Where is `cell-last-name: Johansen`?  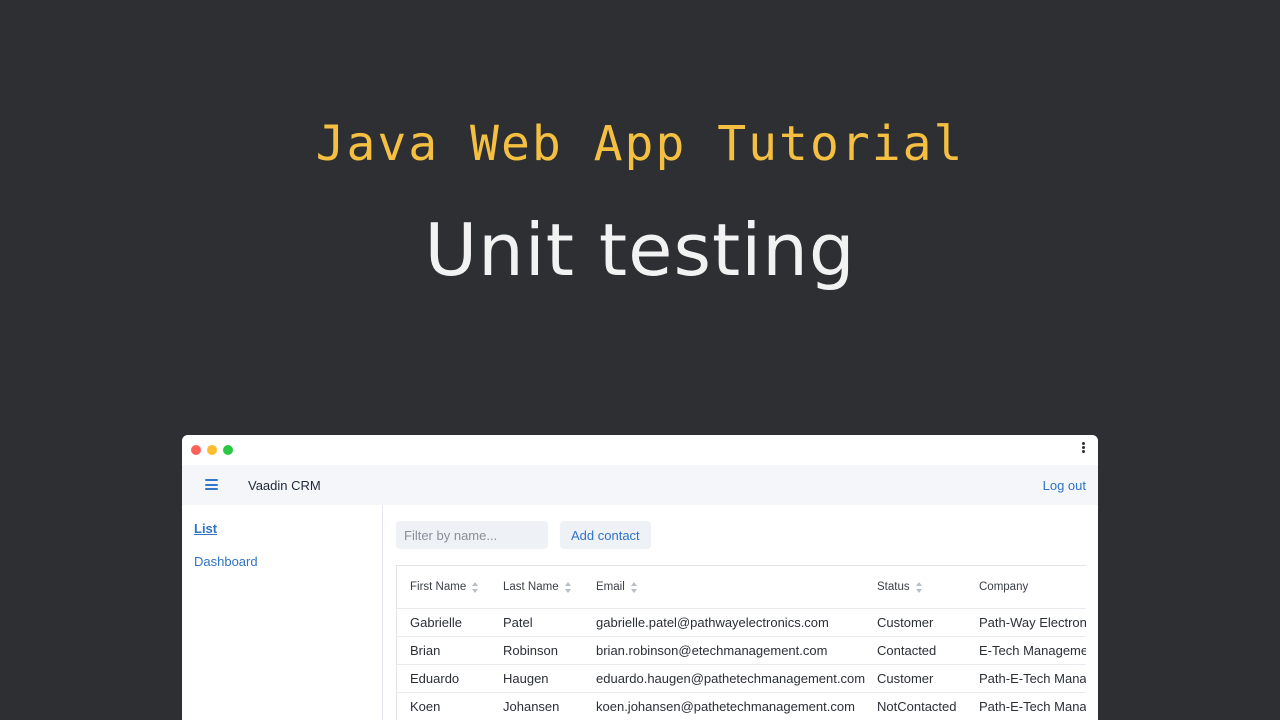
cell-last-name: Johansen is located at coordinates (531, 706).